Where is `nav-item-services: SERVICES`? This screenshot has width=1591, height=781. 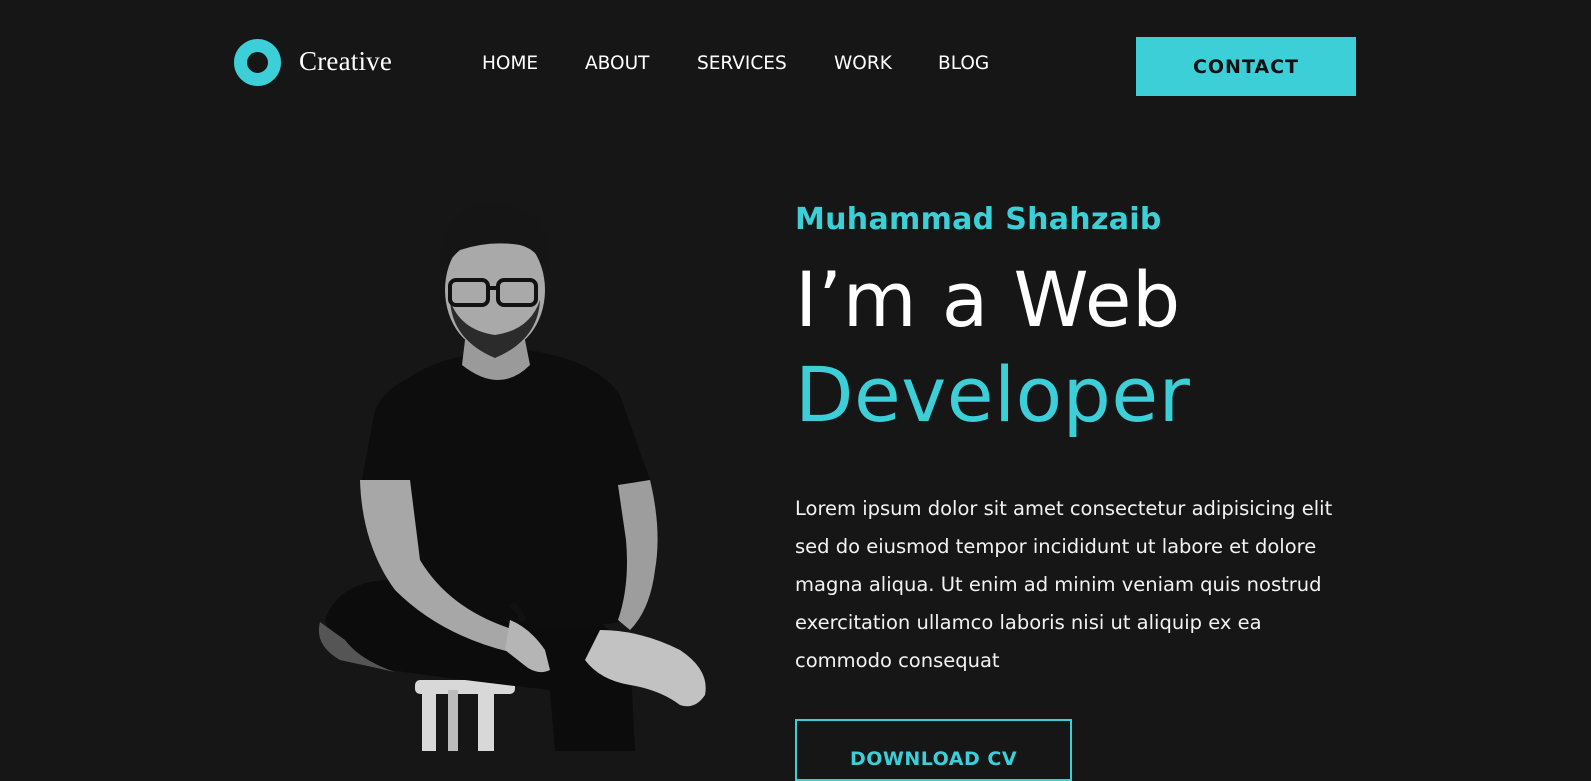 nav-item-services: SERVICES is located at coordinates (742, 63).